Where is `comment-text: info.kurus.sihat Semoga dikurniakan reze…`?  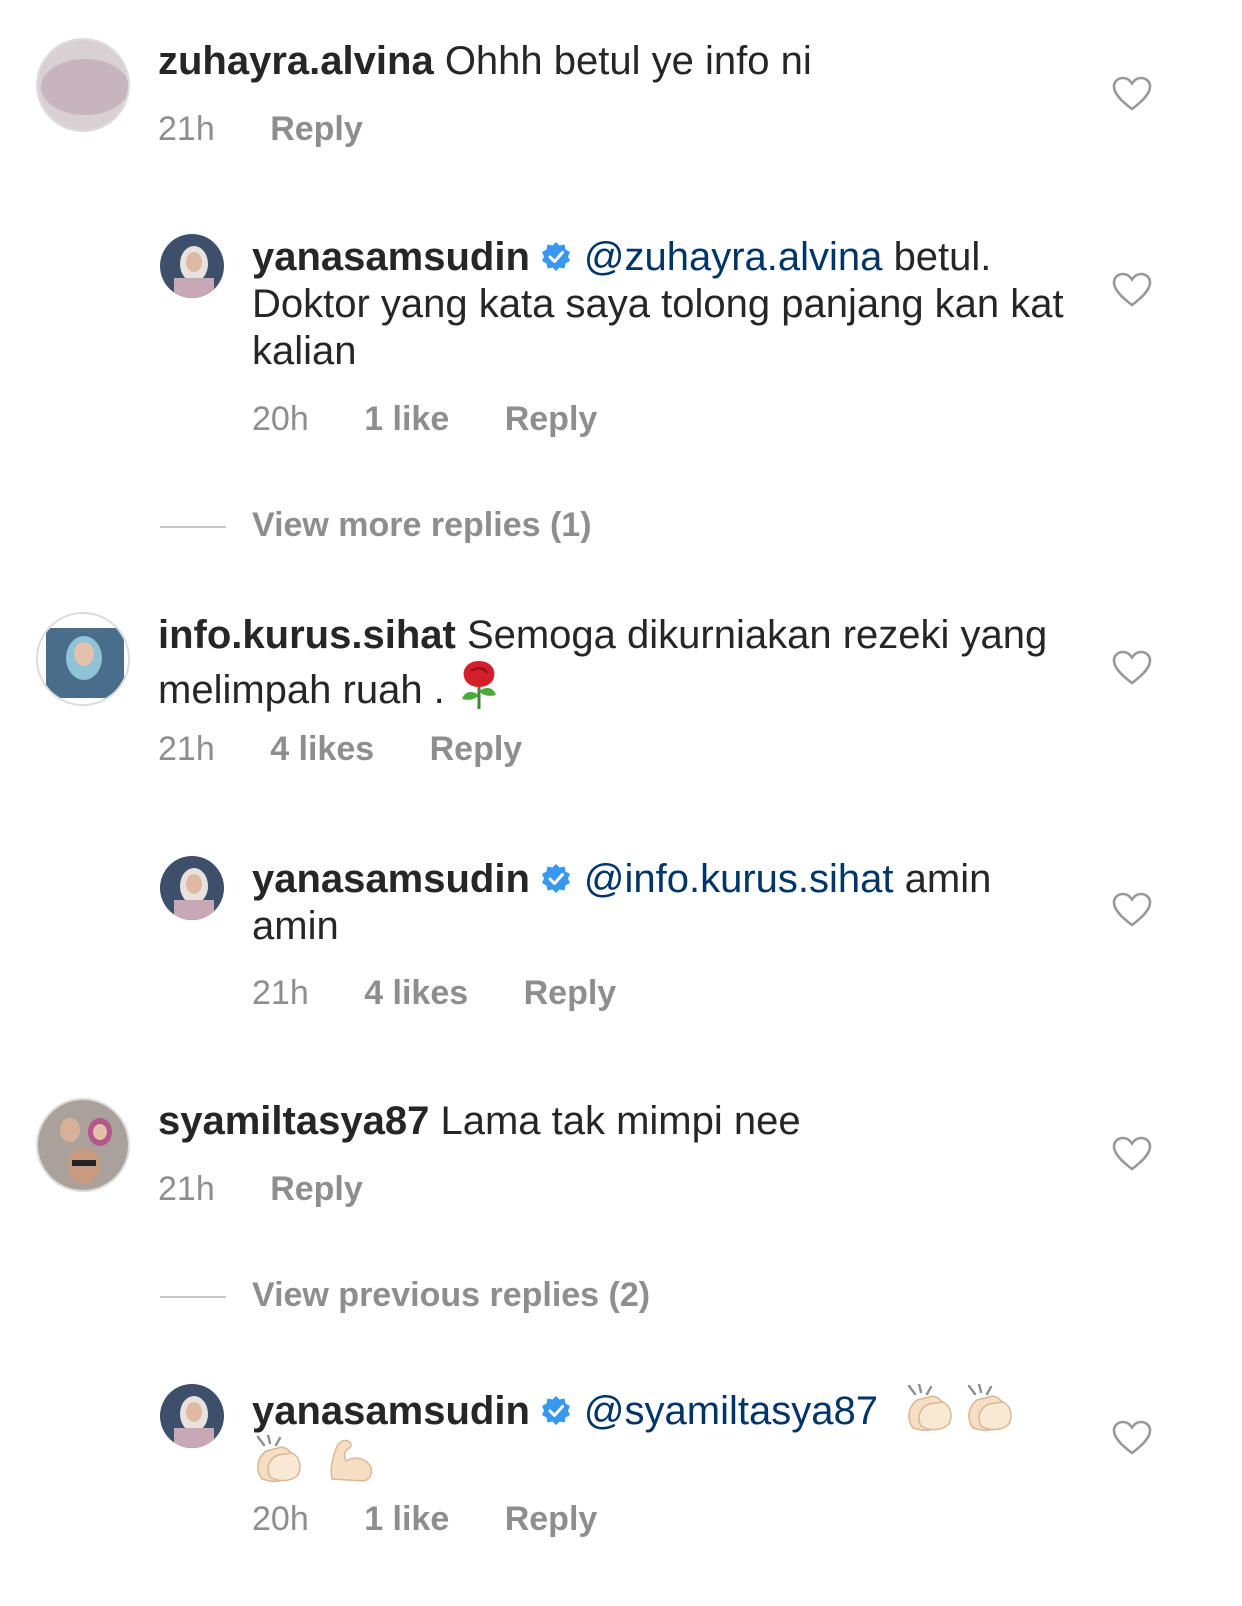 comment-text: info.kurus.sihat Semoga dikurniakan reze… is located at coordinates (618, 663).